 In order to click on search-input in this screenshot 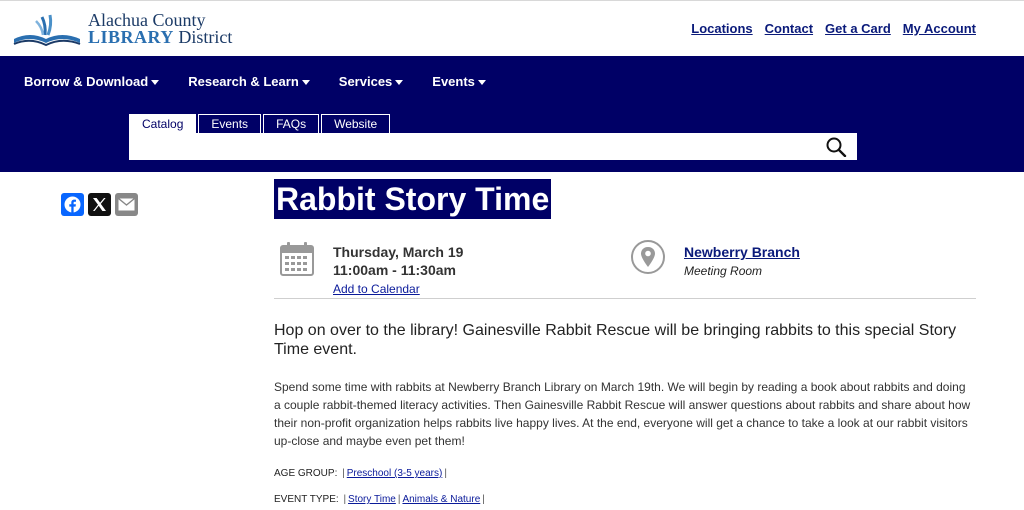, I will do `click(469, 146)`.